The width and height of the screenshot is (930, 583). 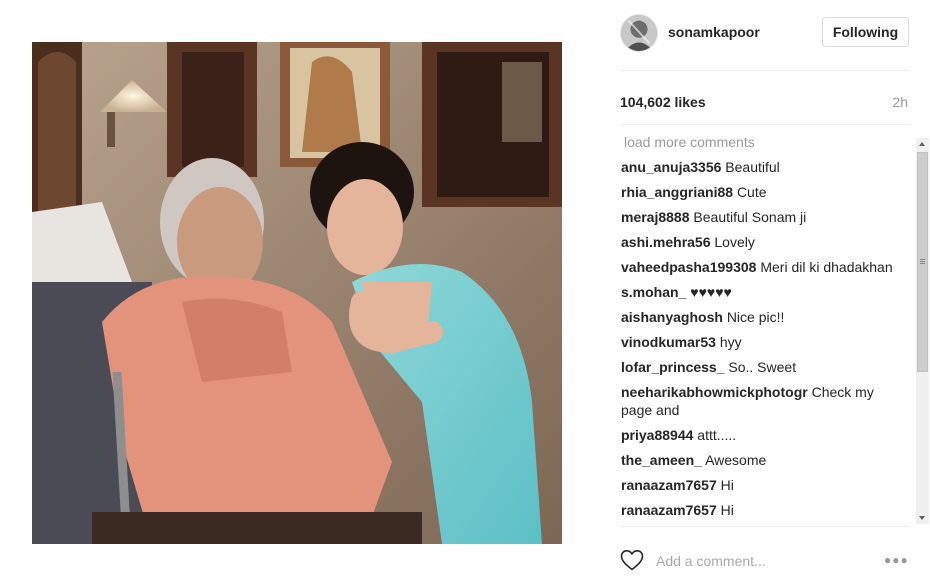 What do you see at coordinates (668, 342) in the screenshot?
I see `comment-username: vinodkumar53` at bounding box center [668, 342].